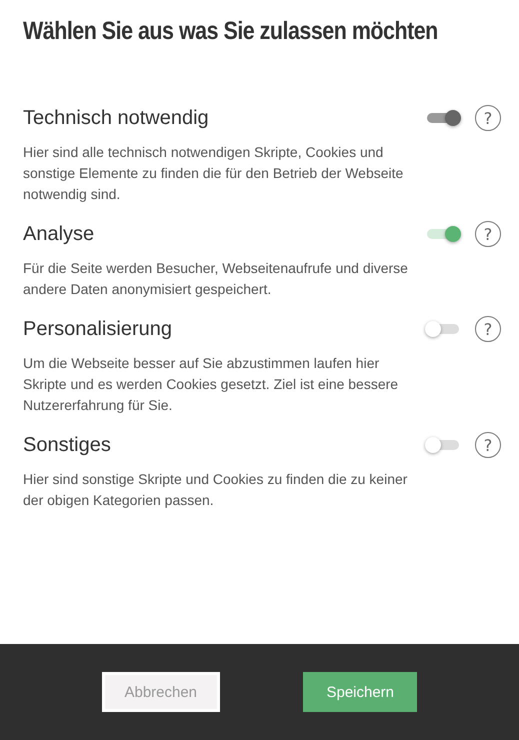  What do you see at coordinates (98, 329) in the screenshot?
I see `category-title: Personalisierung` at bounding box center [98, 329].